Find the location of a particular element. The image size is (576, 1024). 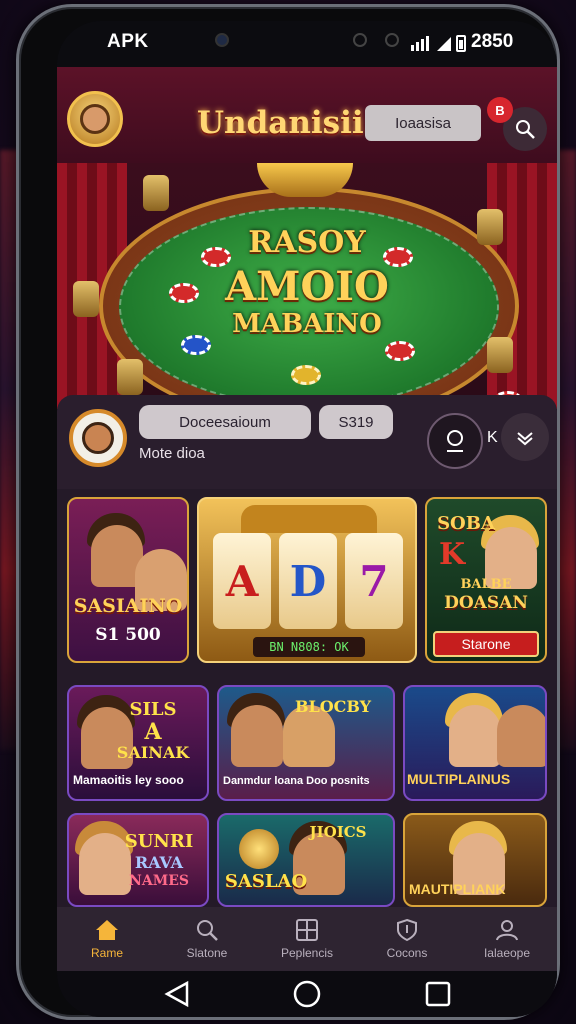

game-title-c: BALBE is located at coordinates (486, 584).